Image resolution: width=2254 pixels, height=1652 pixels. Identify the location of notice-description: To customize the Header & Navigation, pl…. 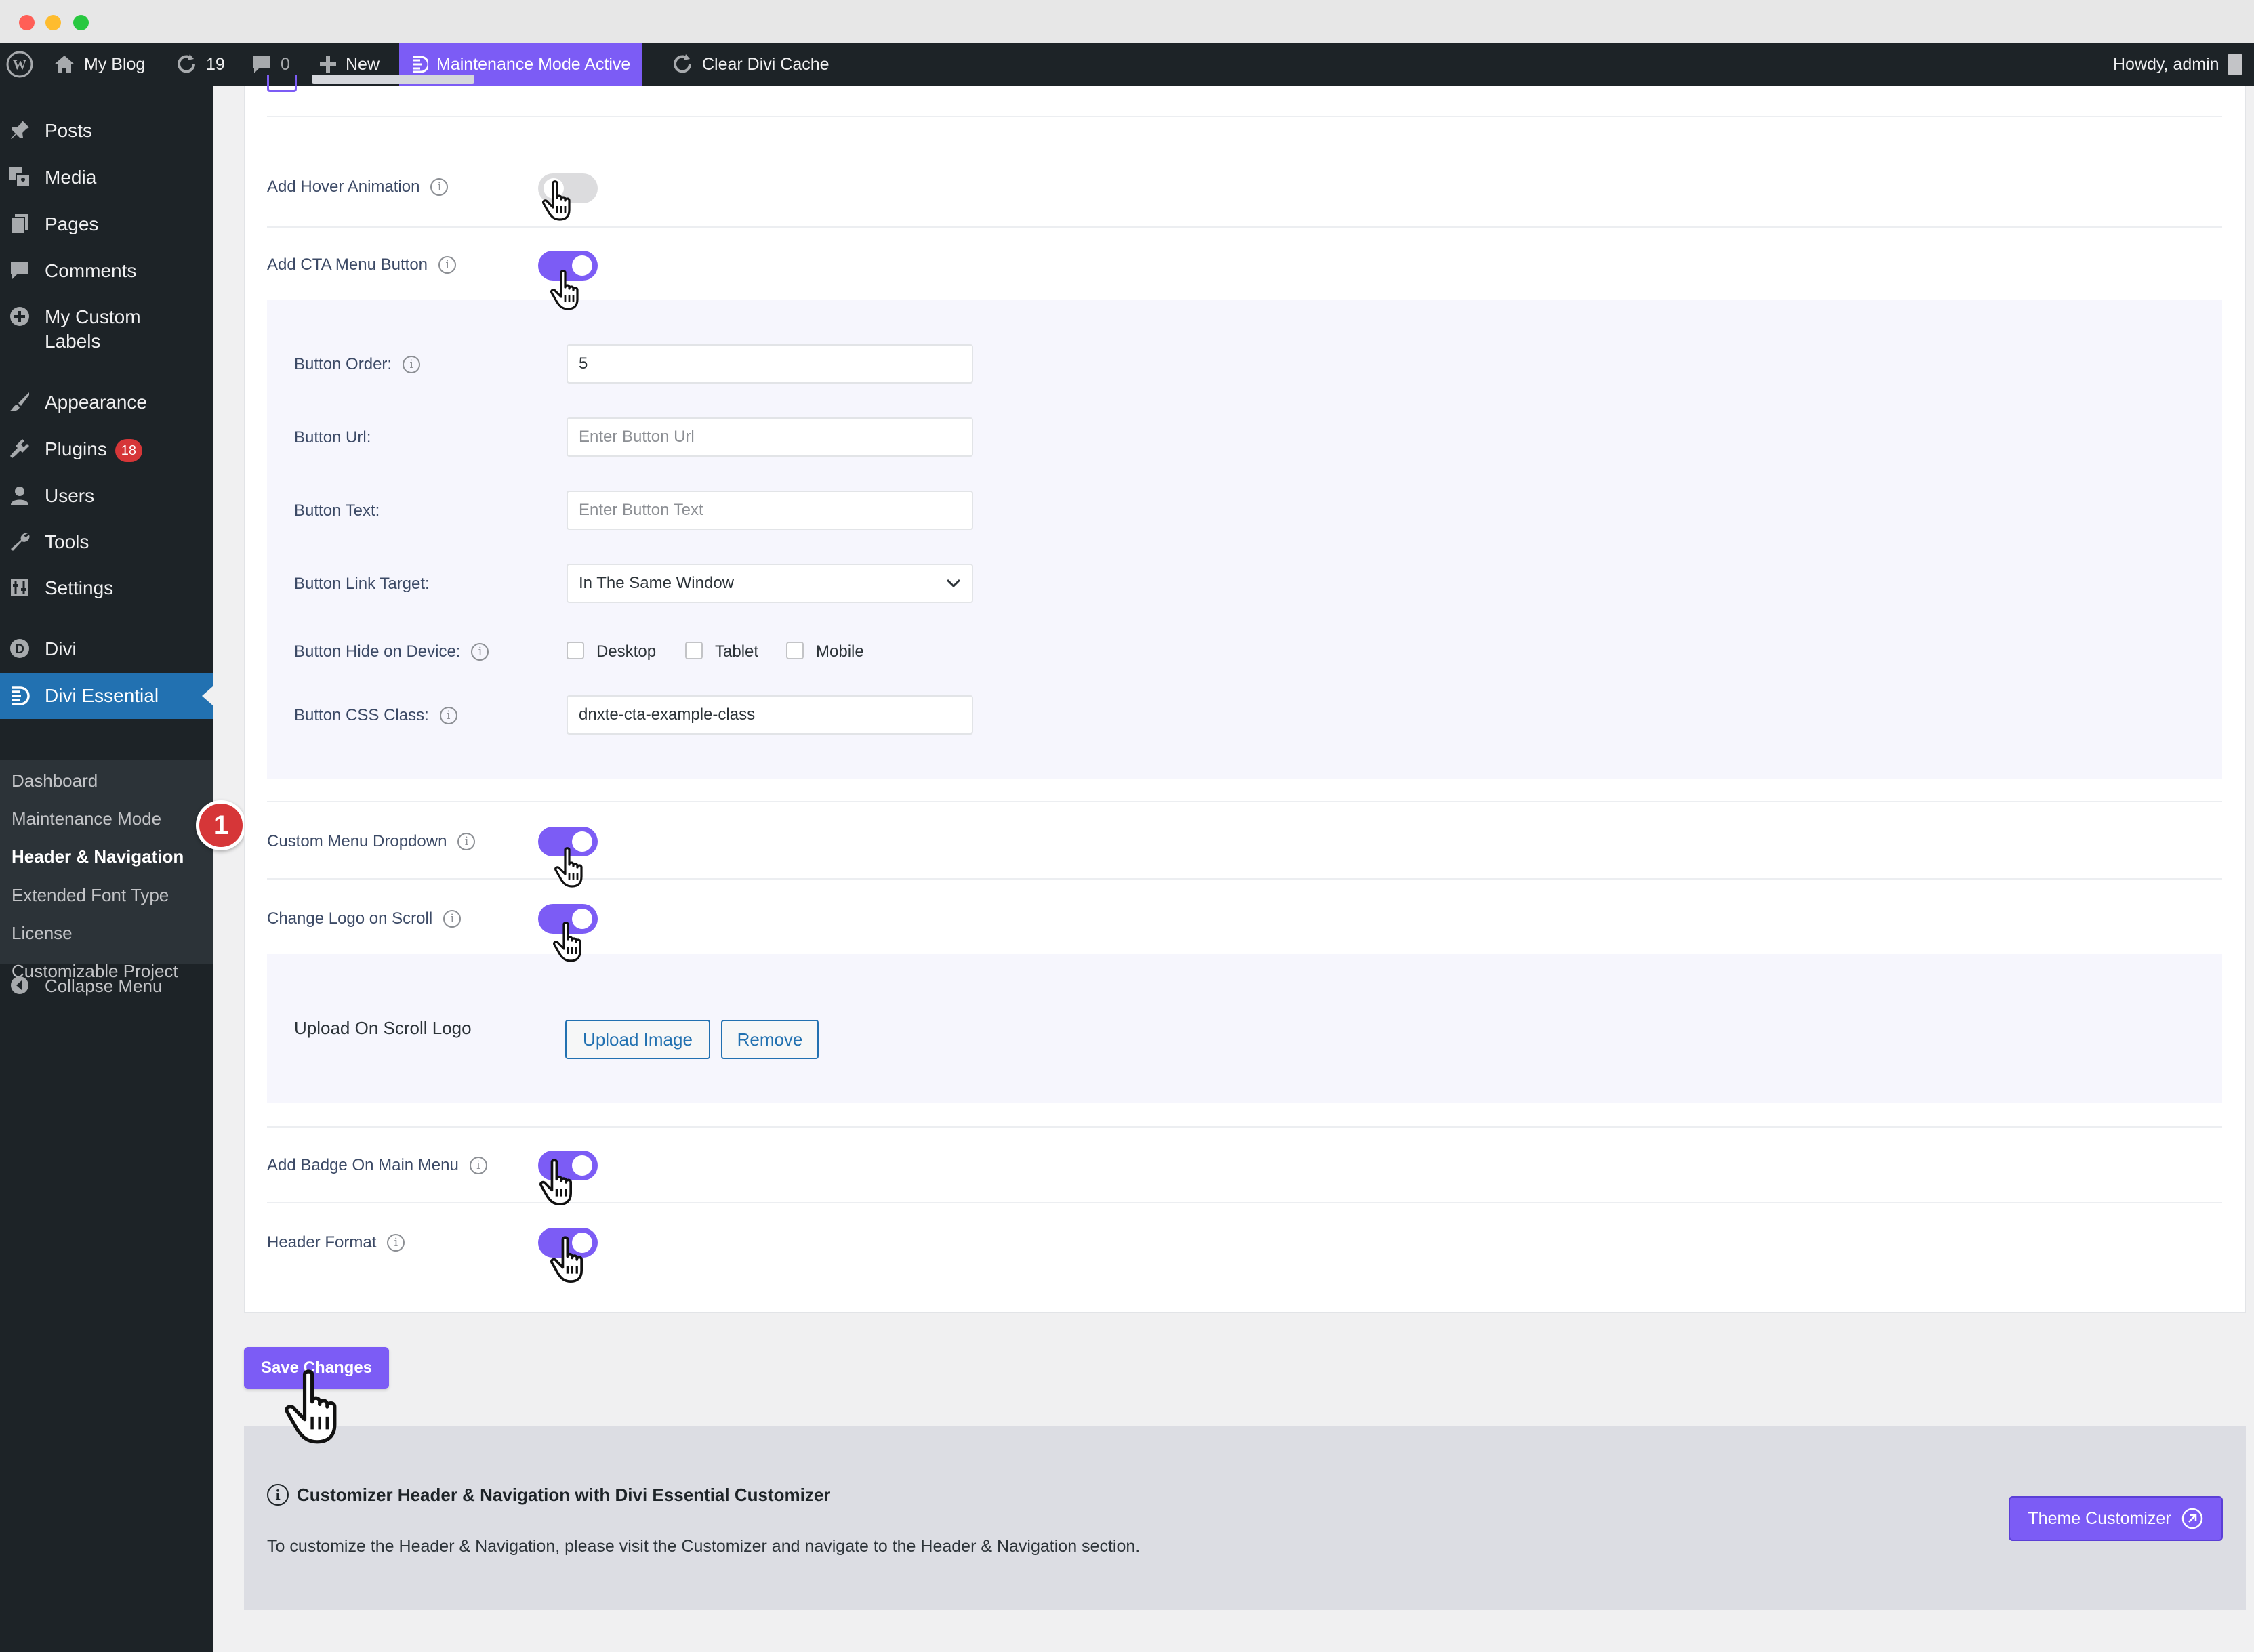
(704, 1547).